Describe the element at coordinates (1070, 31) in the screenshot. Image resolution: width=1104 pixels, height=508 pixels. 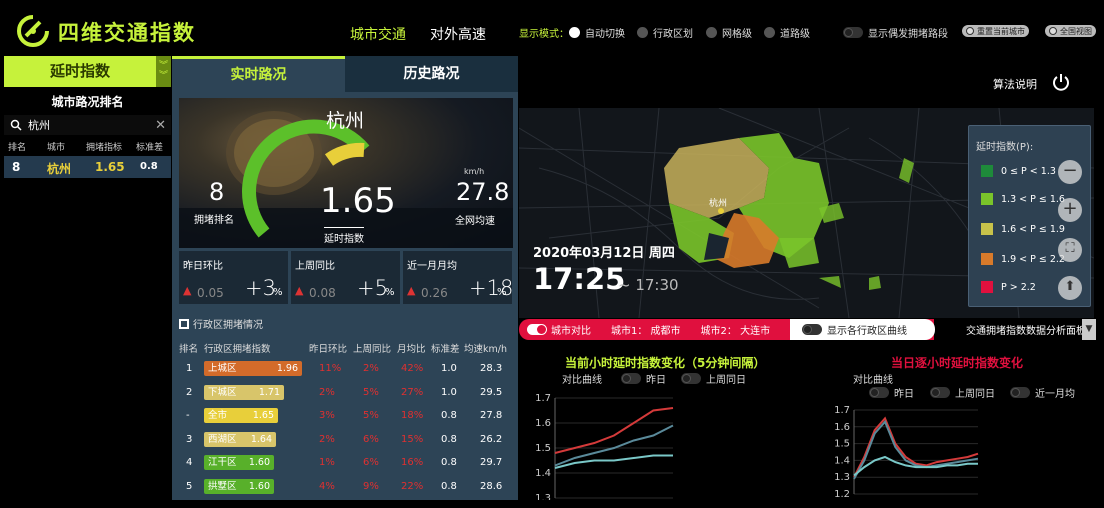
I see `fullscreen-button: 全国视图` at that location.